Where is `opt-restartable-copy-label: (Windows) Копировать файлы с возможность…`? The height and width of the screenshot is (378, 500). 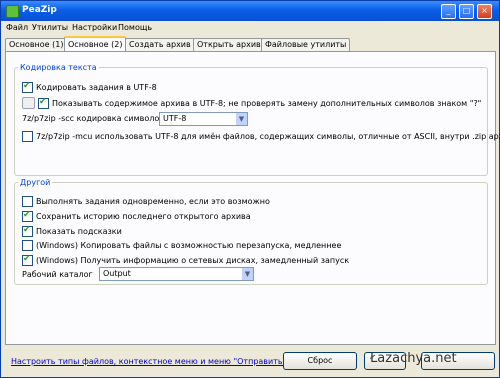 opt-restartable-copy-label: (Windows) Копировать файлы с возможность… is located at coordinates (189, 245).